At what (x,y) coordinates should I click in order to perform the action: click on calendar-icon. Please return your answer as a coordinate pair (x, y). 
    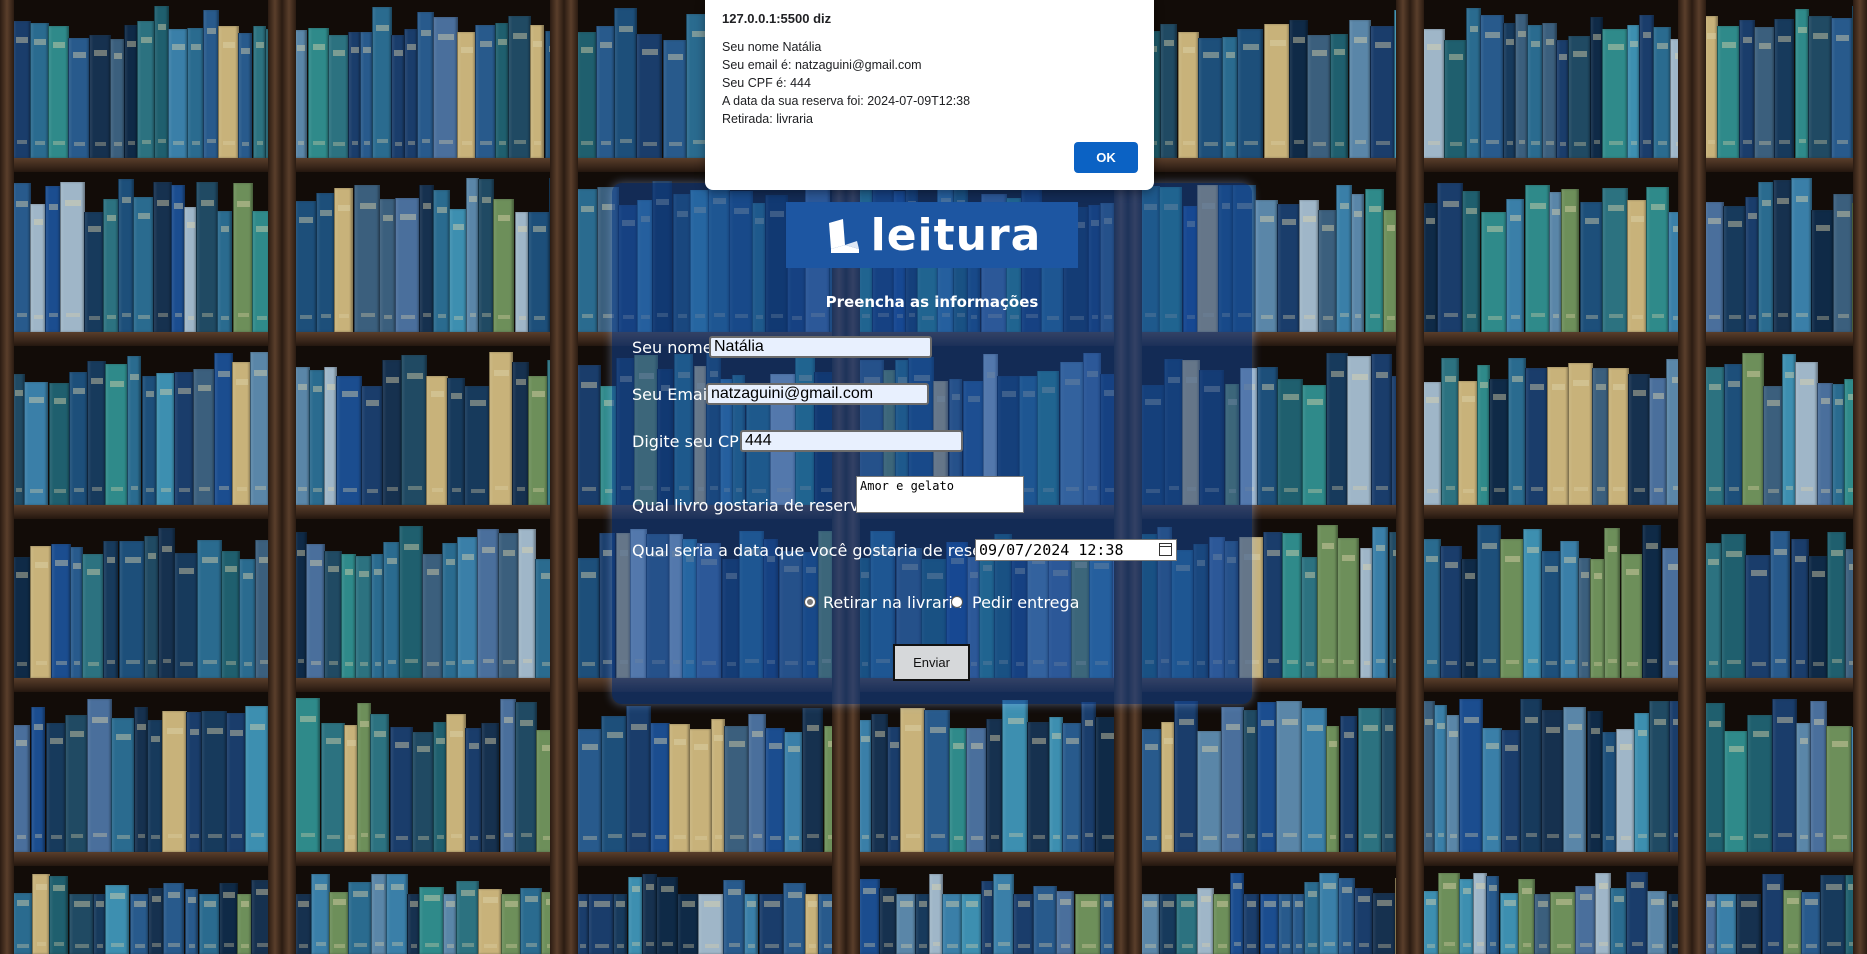
    Looking at the image, I should click on (1165, 549).